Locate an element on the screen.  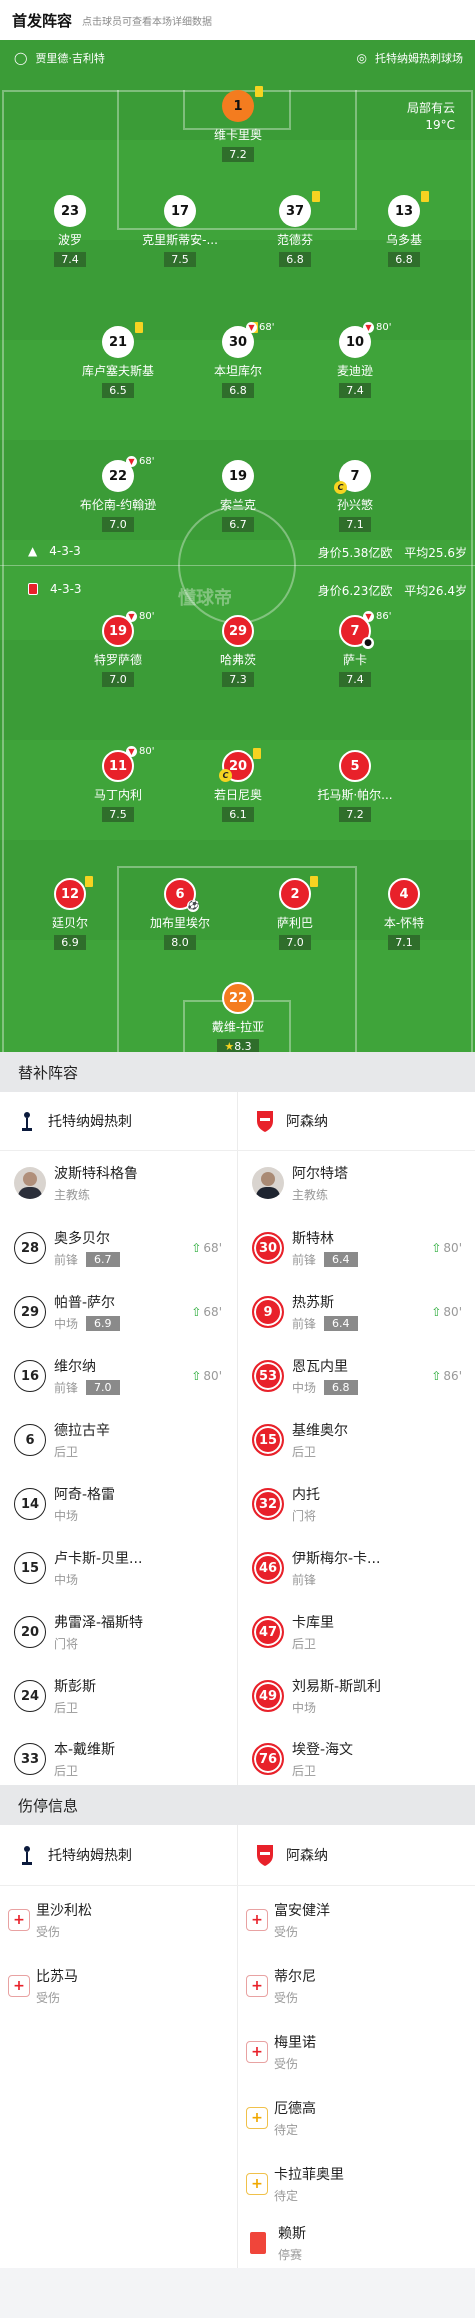
away-team-name: 阿森纳 is located at coordinates (307, 1122).